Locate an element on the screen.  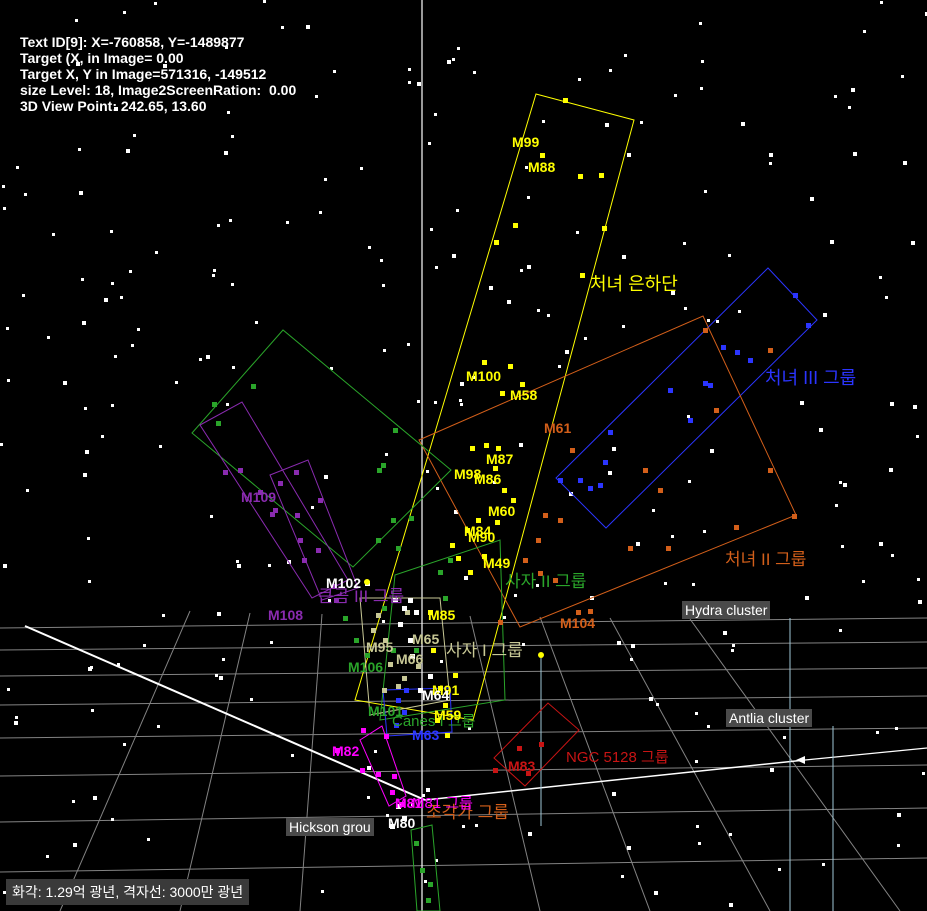
group-label-virgo-2: 처녀 II 그룹 is located at coordinates (765, 559).